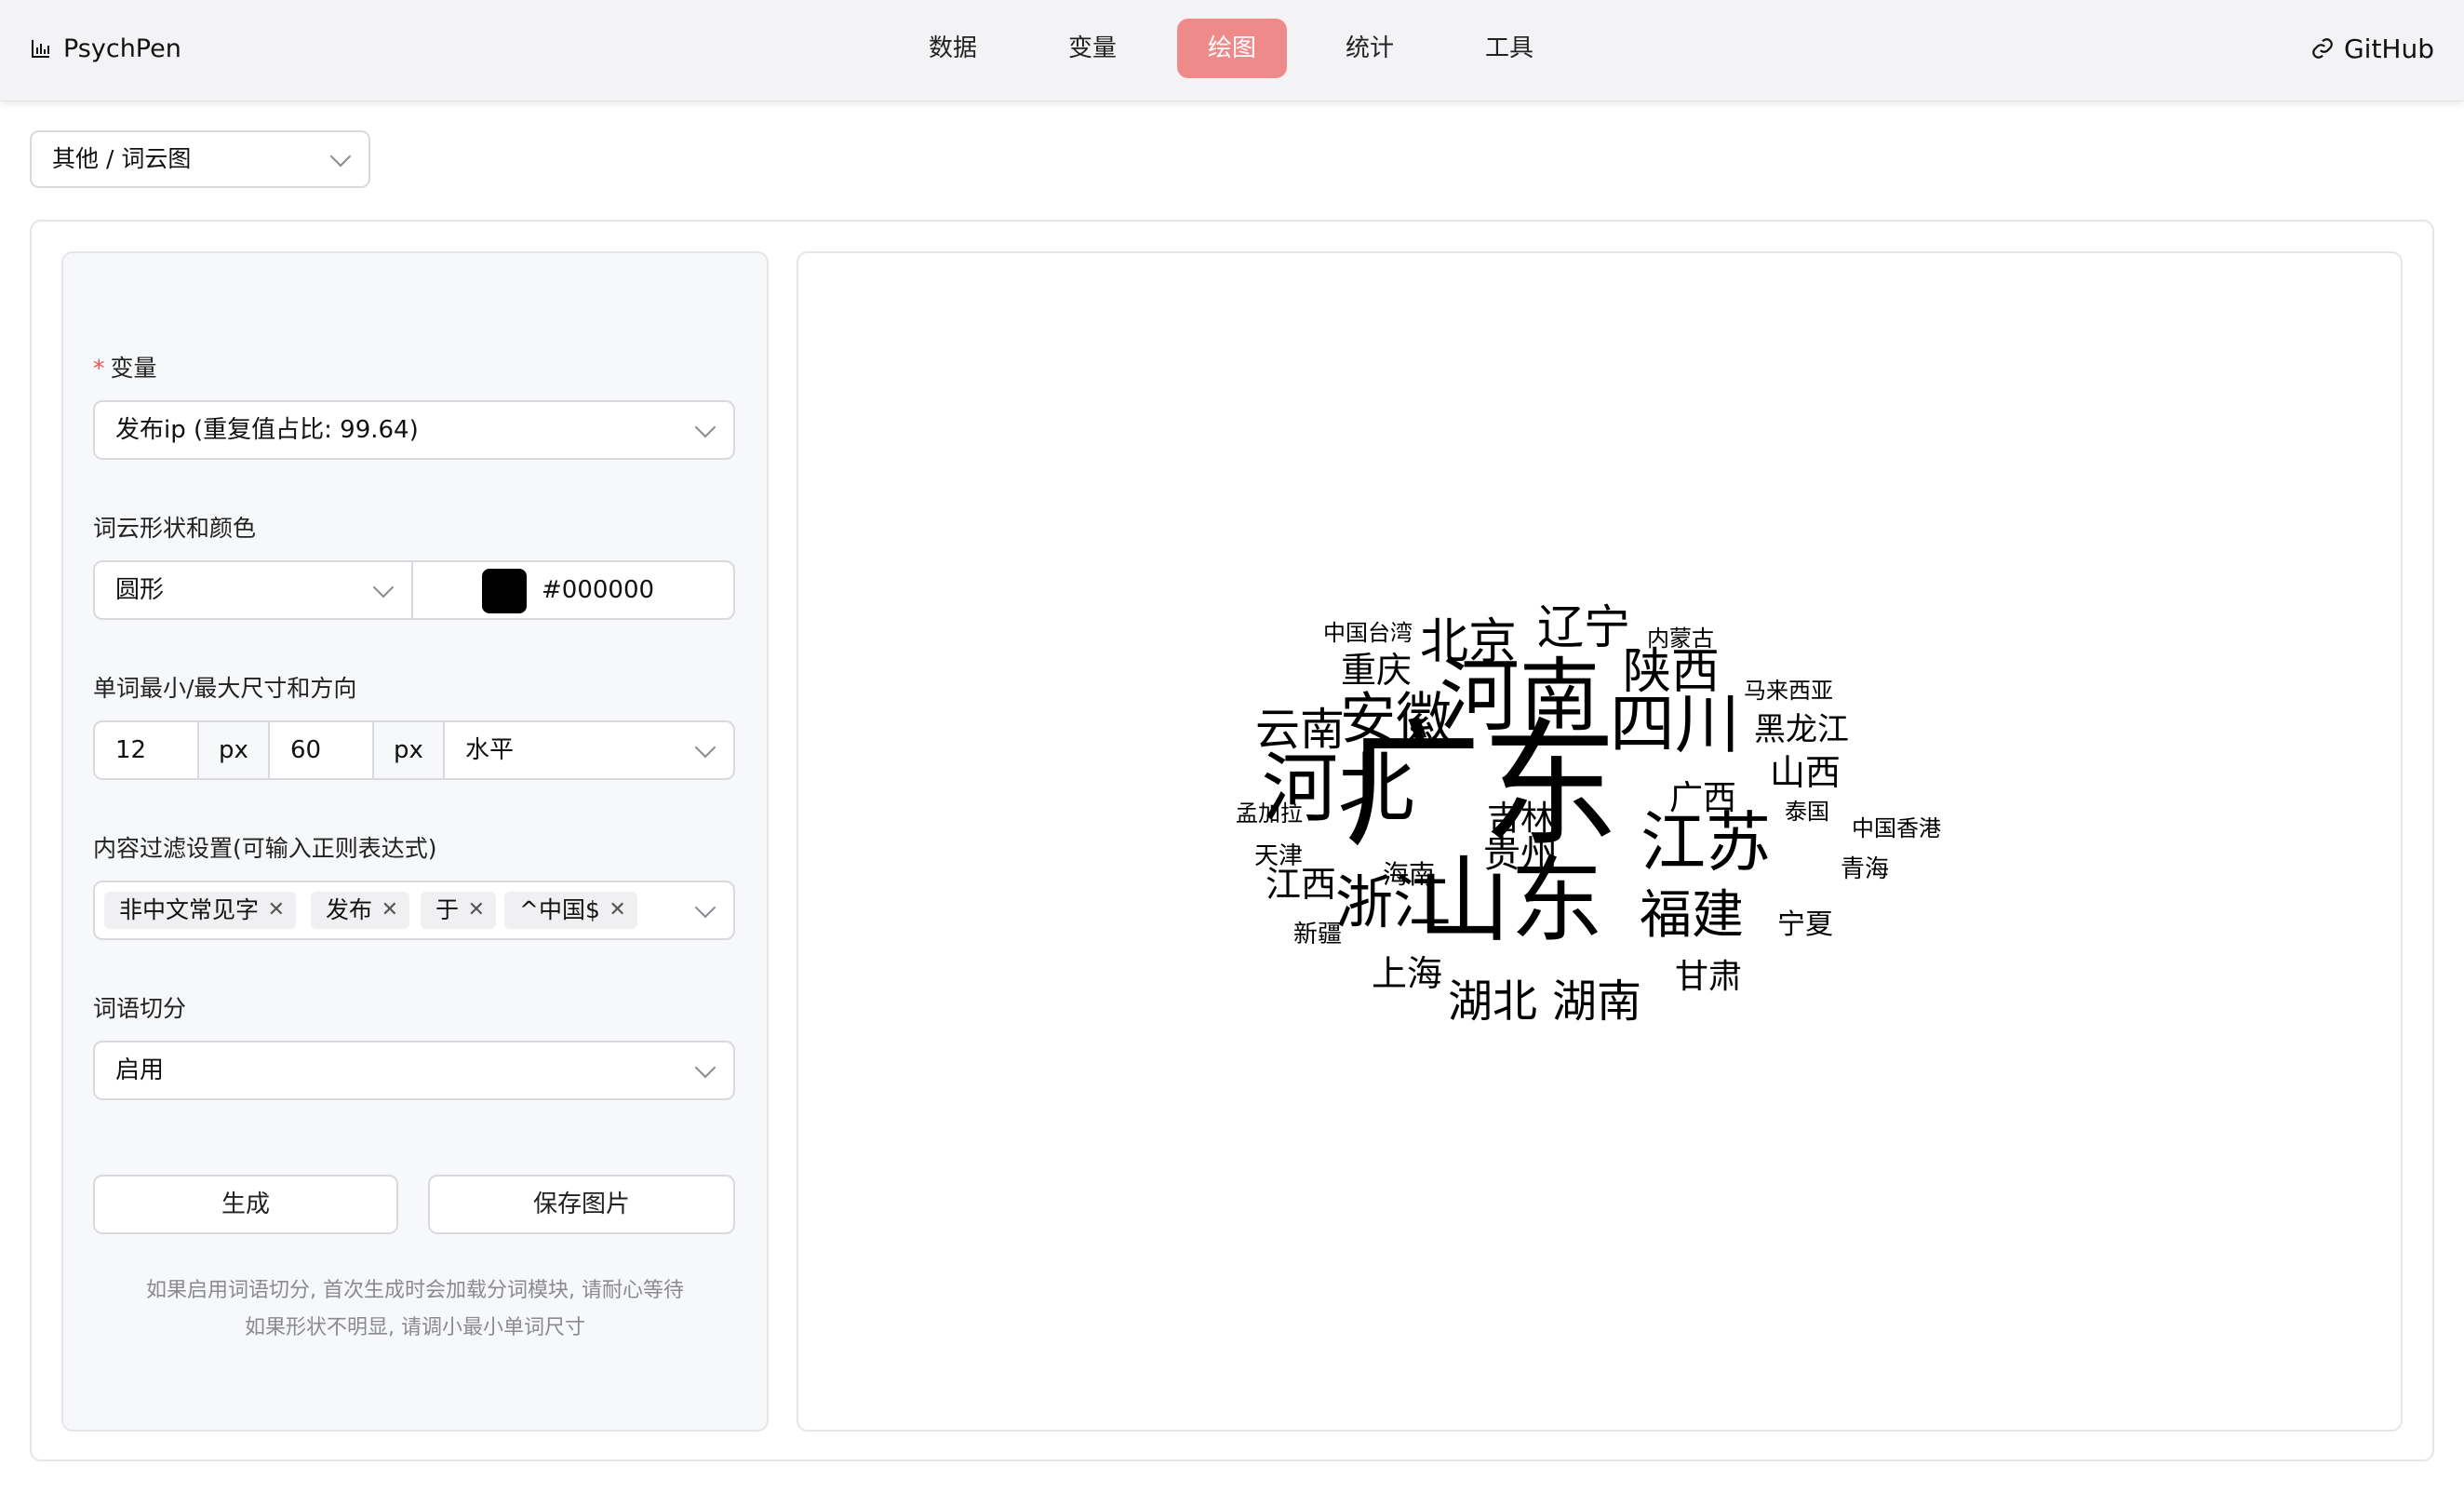 The height and width of the screenshot is (1493, 2464). What do you see at coordinates (1671, 672) in the screenshot?
I see `word: 陕西` at bounding box center [1671, 672].